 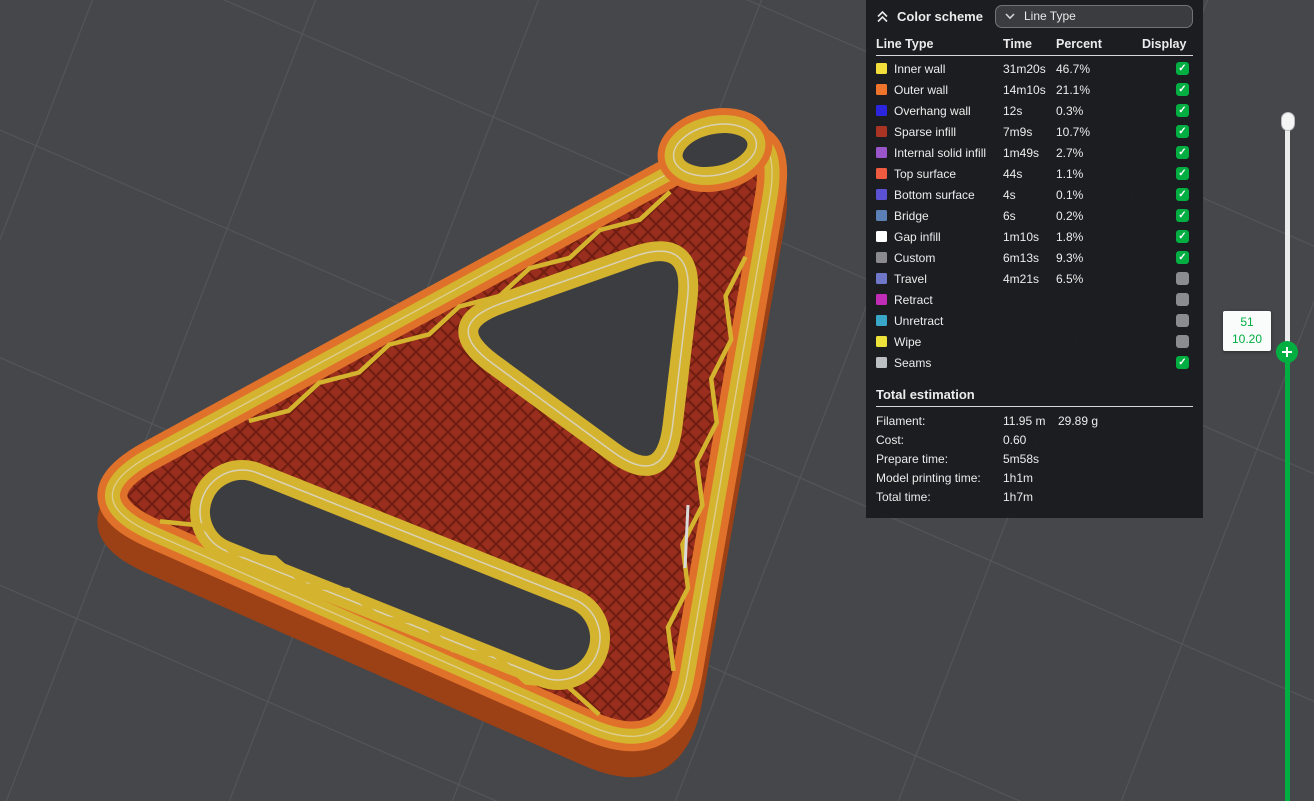 What do you see at coordinates (913, 362) in the screenshot?
I see `line-type-label: Seams` at bounding box center [913, 362].